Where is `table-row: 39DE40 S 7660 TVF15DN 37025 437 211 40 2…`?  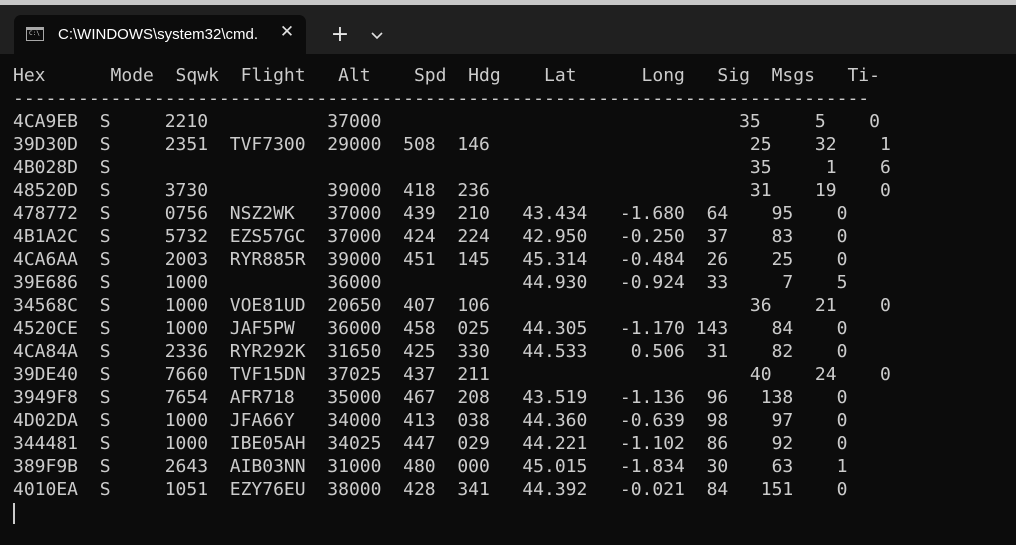 table-row: 39DE40 S 7660 TVF15DN 37025 437 211 40 2… is located at coordinates (452, 374).